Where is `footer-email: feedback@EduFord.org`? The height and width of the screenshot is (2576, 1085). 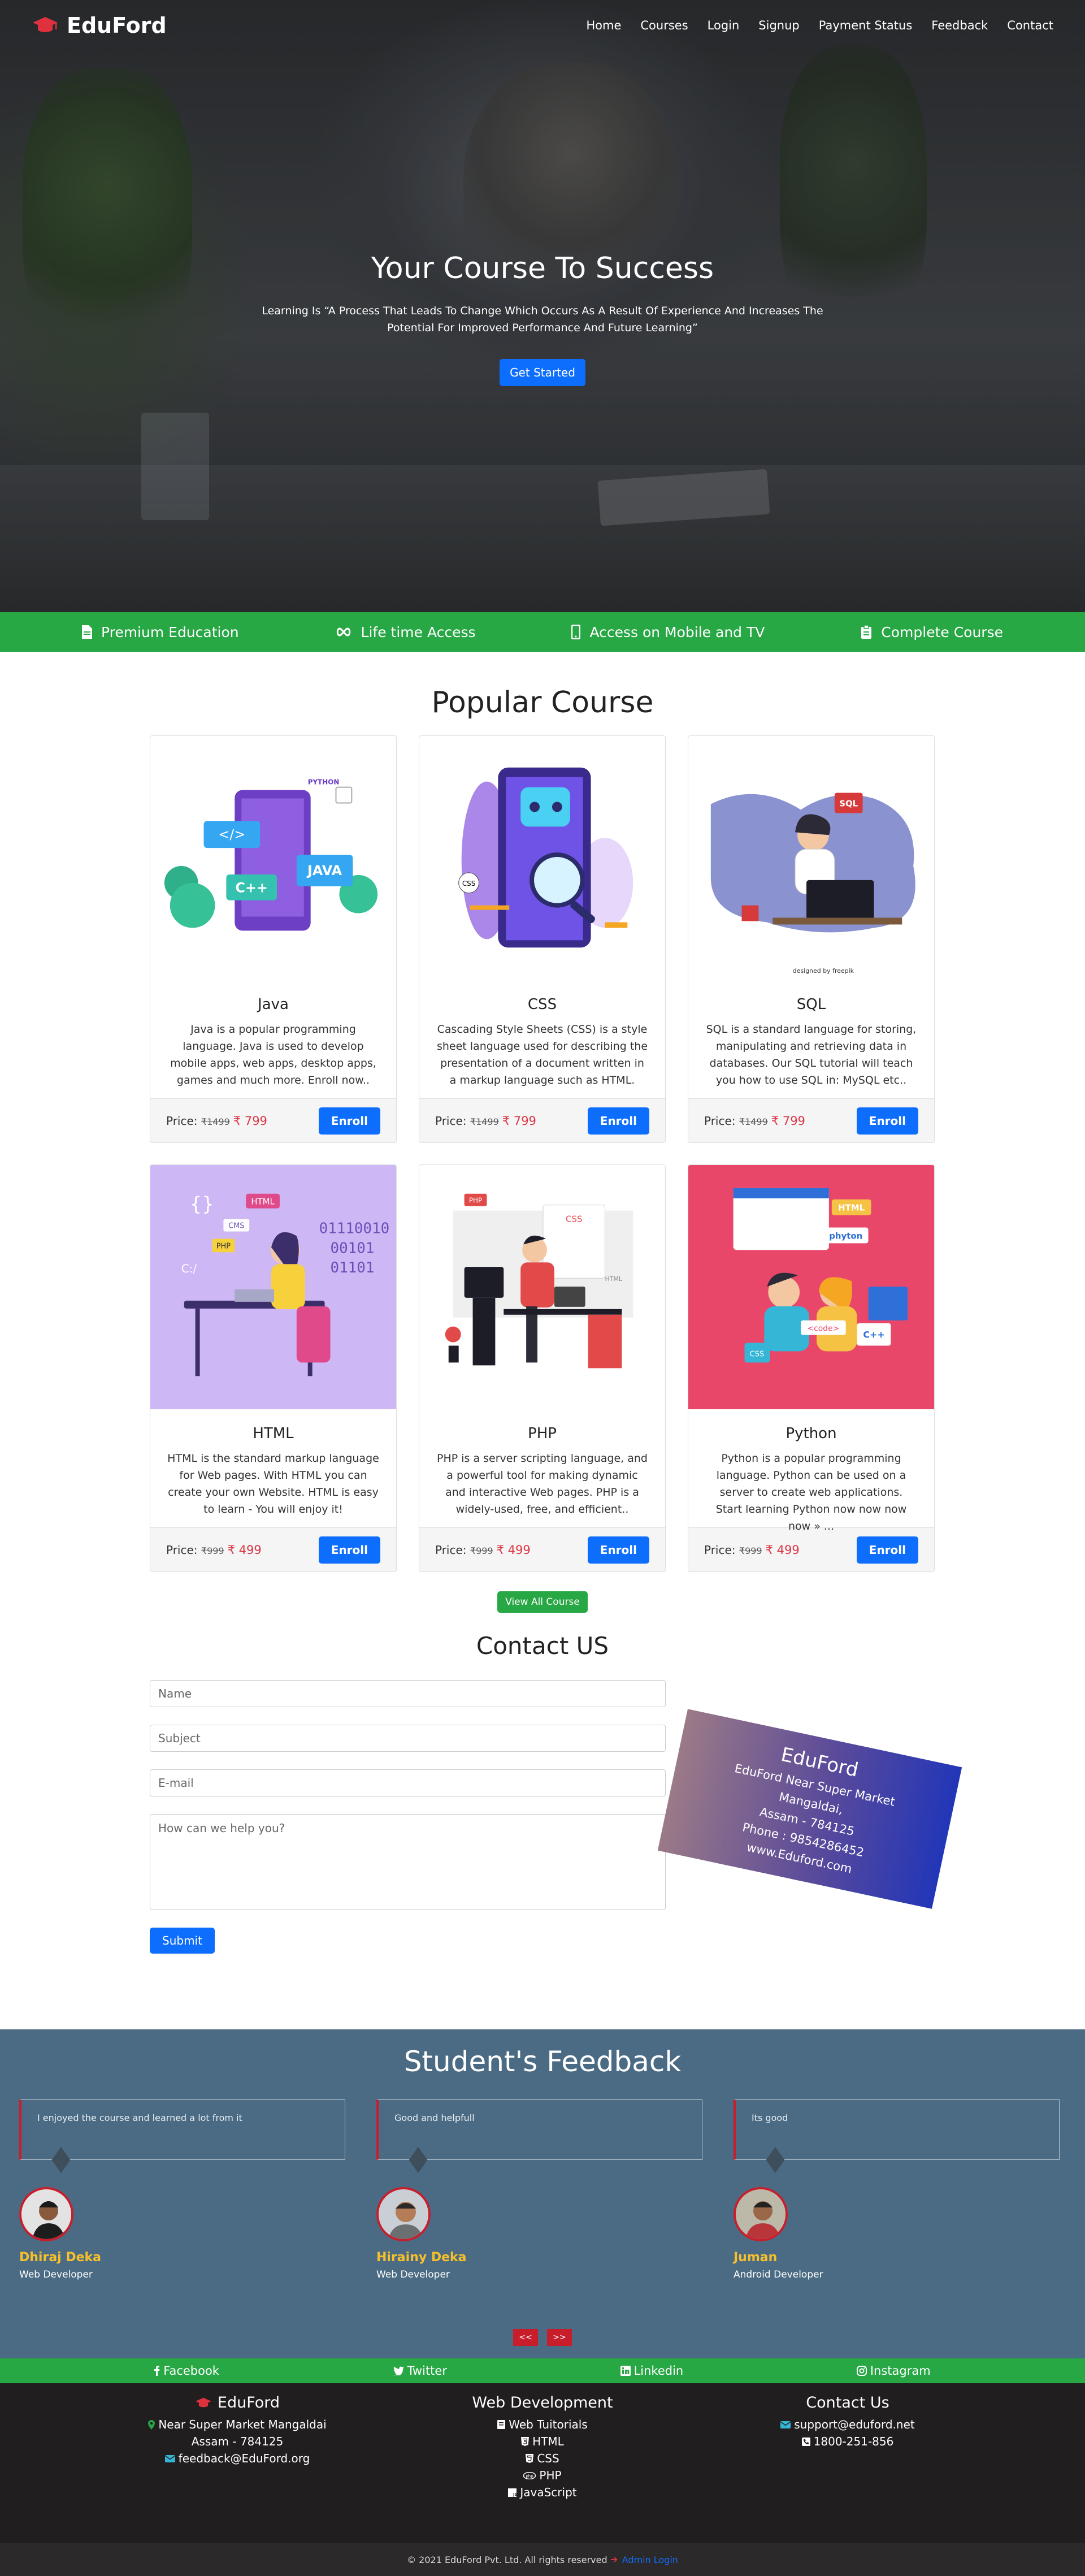
footer-email: feedback@EduFord.org is located at coordinates (237, 2458).